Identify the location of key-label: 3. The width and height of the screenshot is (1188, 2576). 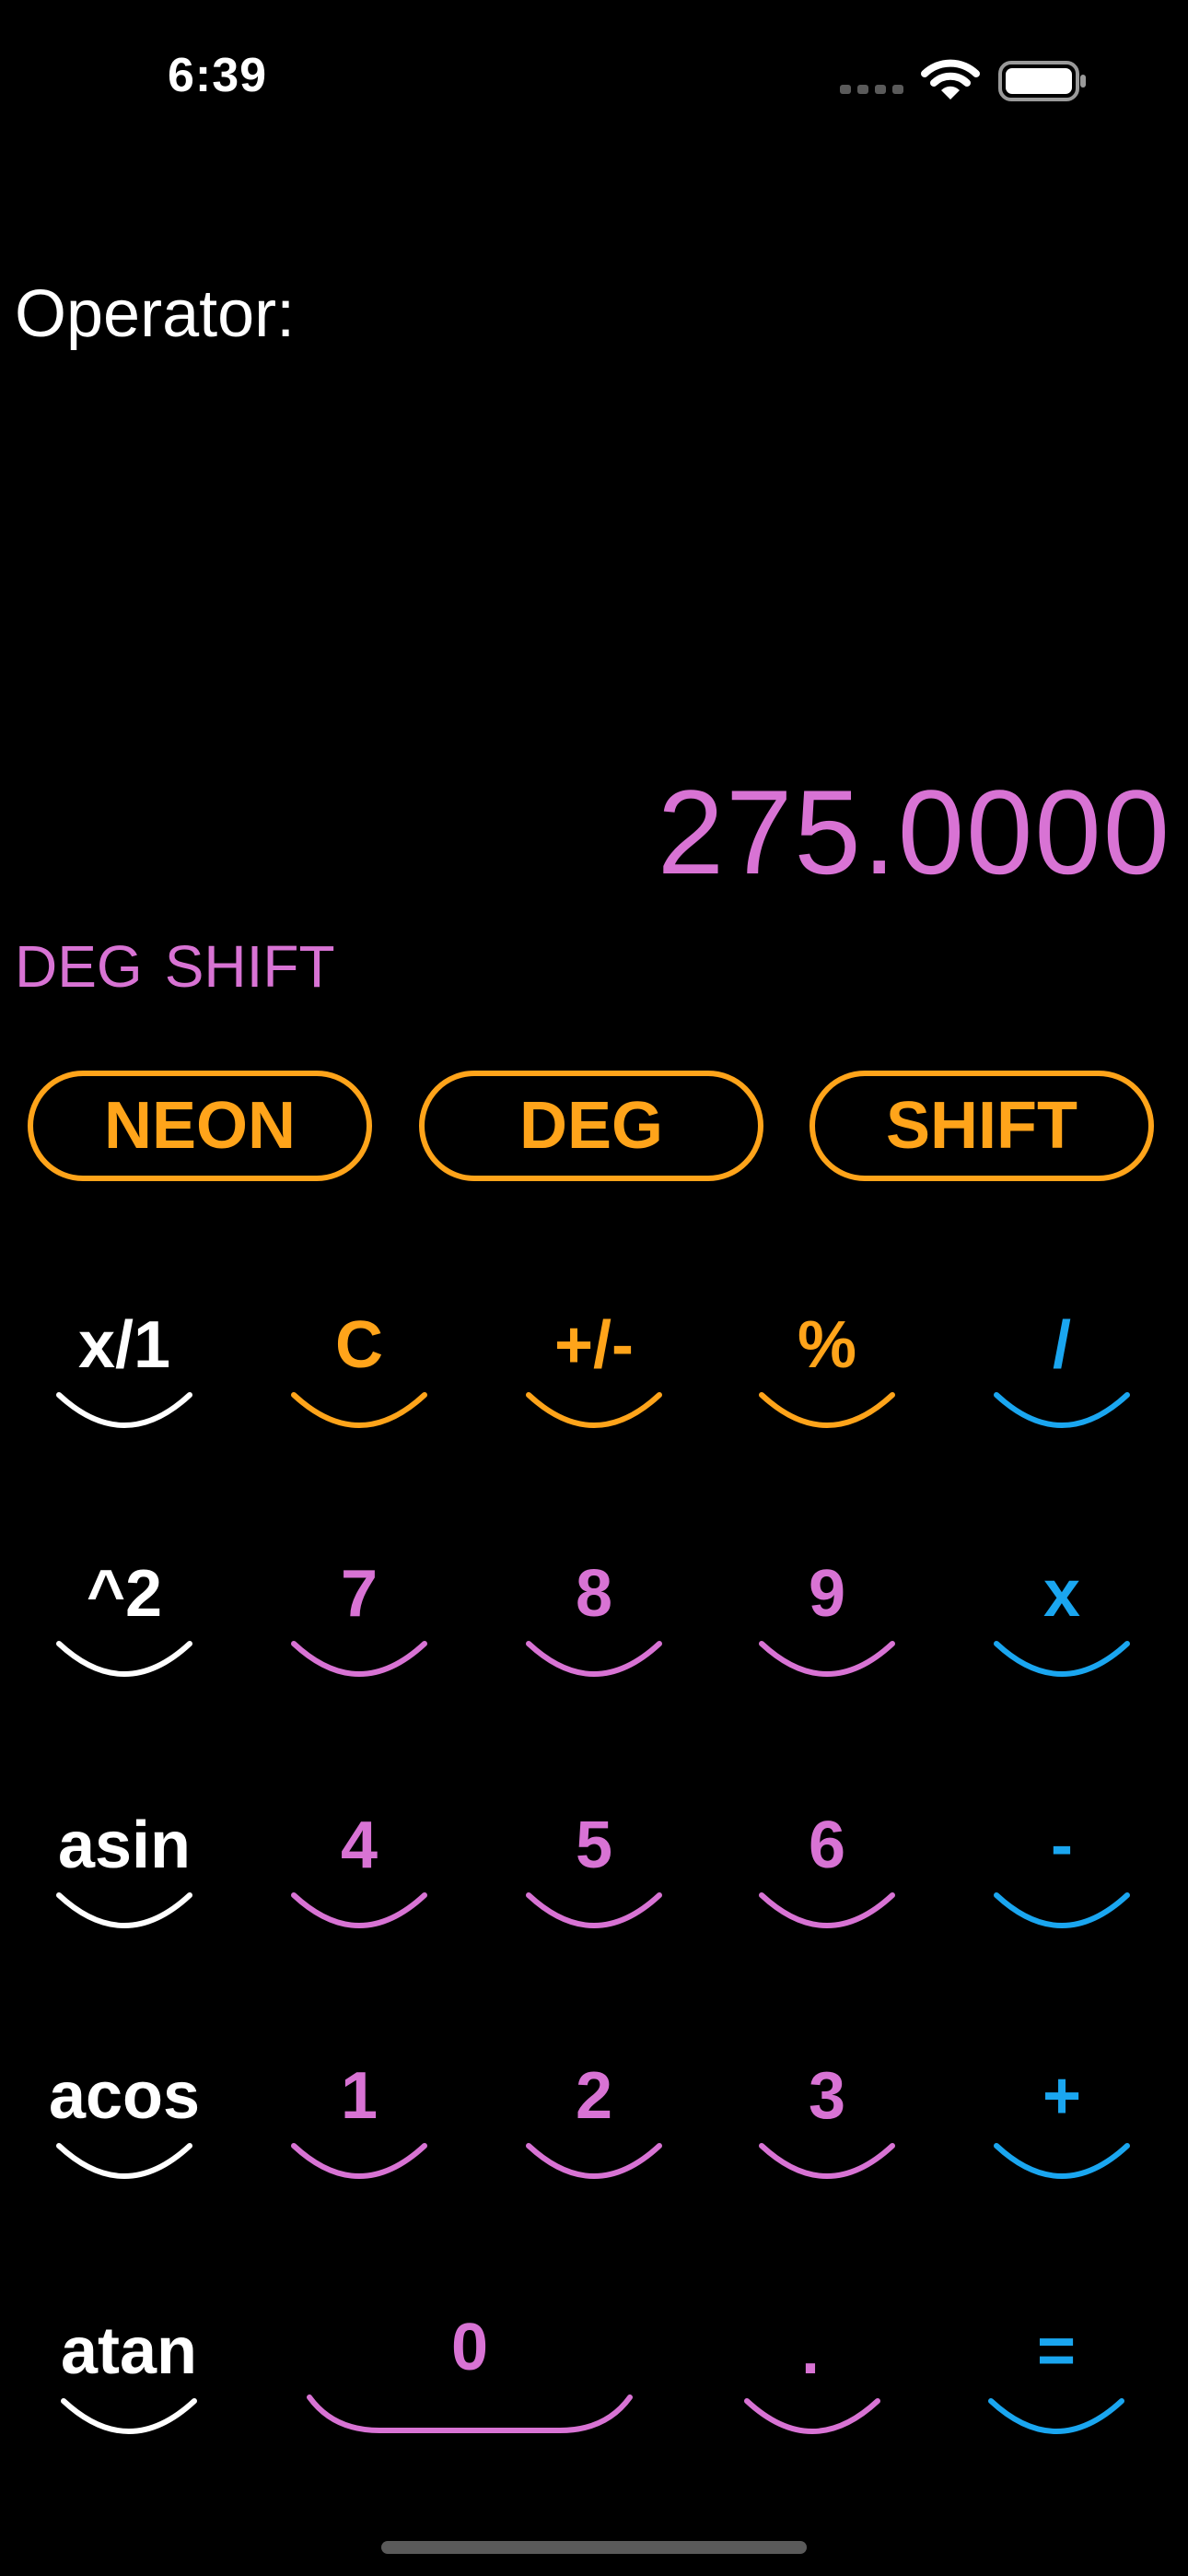
(827, 2096).